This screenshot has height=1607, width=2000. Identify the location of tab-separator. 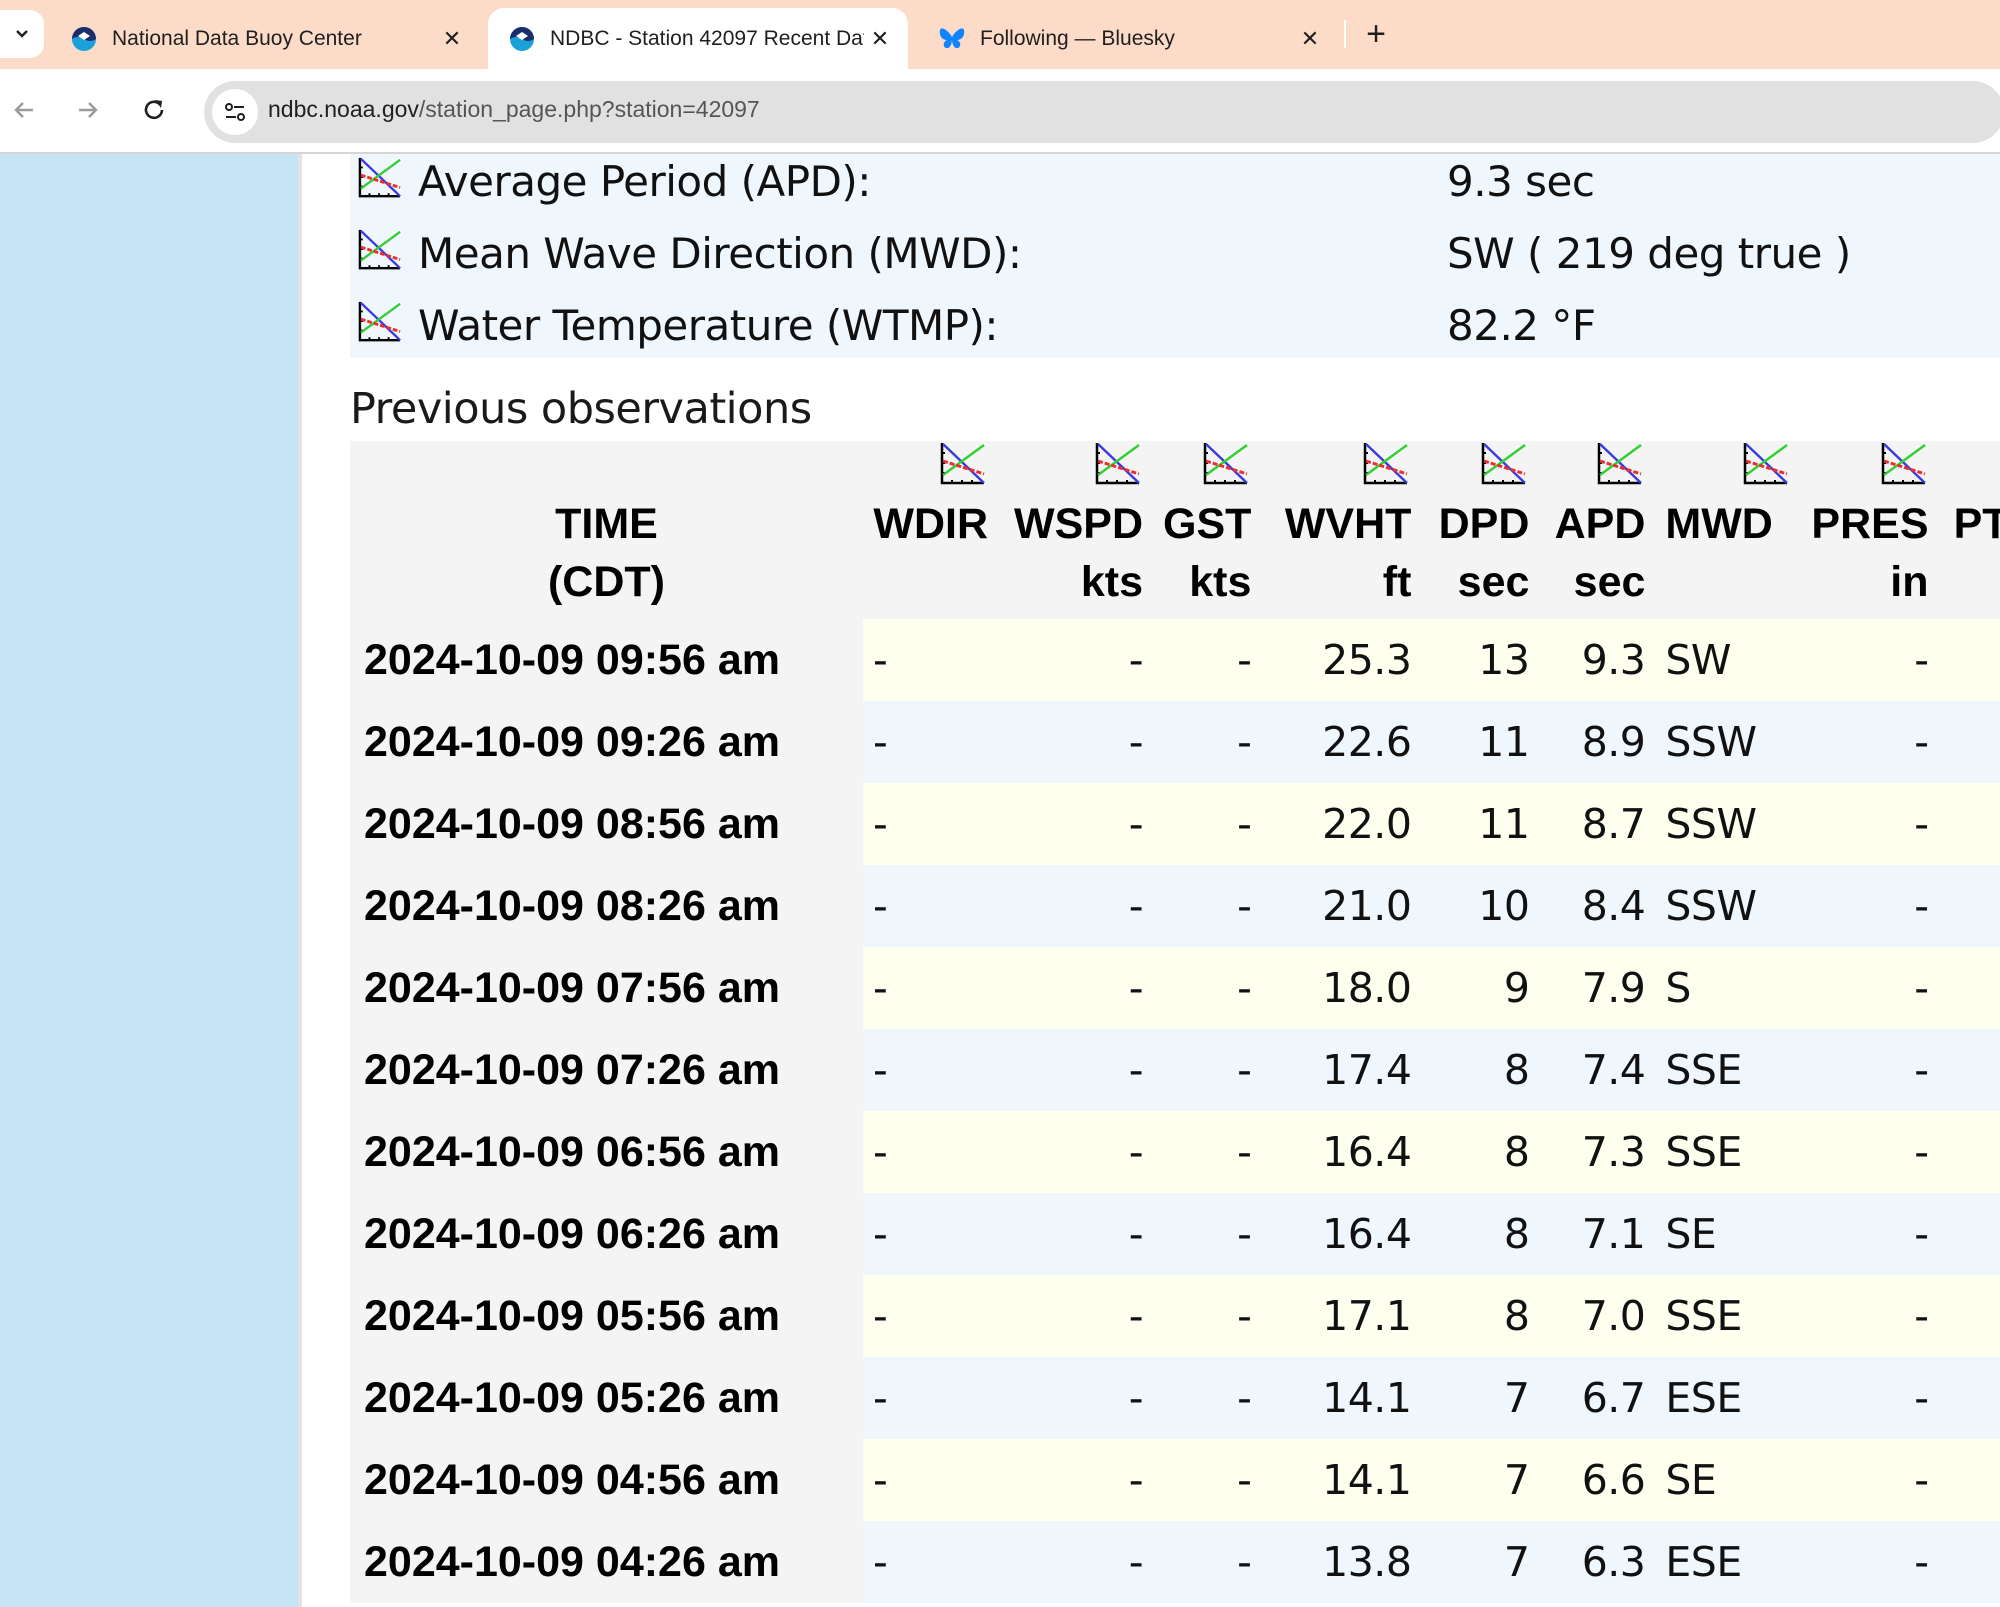
(1345, 34).